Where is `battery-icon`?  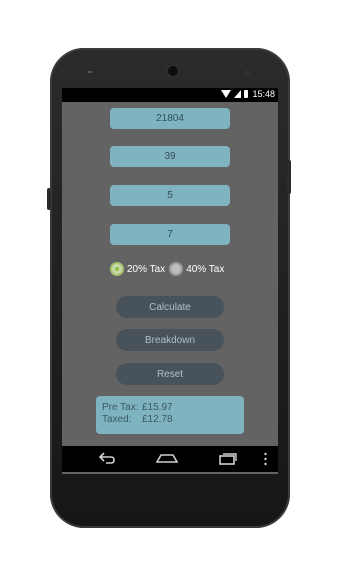 battery-icon is located at coordinates (246, 94).